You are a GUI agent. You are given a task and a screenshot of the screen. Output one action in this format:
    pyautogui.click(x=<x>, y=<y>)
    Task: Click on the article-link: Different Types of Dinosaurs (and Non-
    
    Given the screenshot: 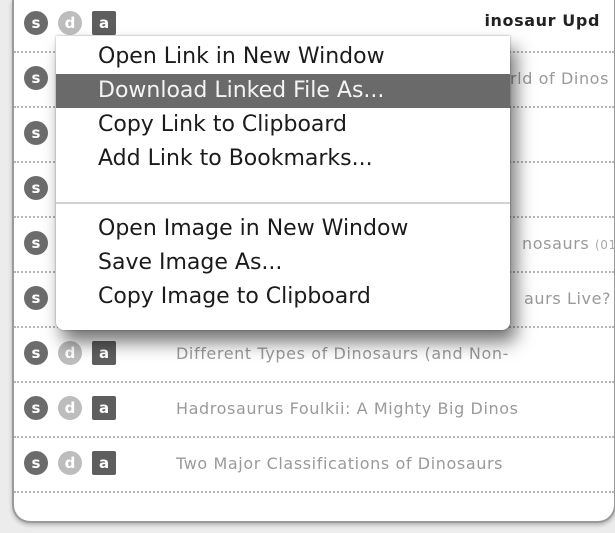 What is the action you would take?
    pyautogui.click(x=342, y=353)
    